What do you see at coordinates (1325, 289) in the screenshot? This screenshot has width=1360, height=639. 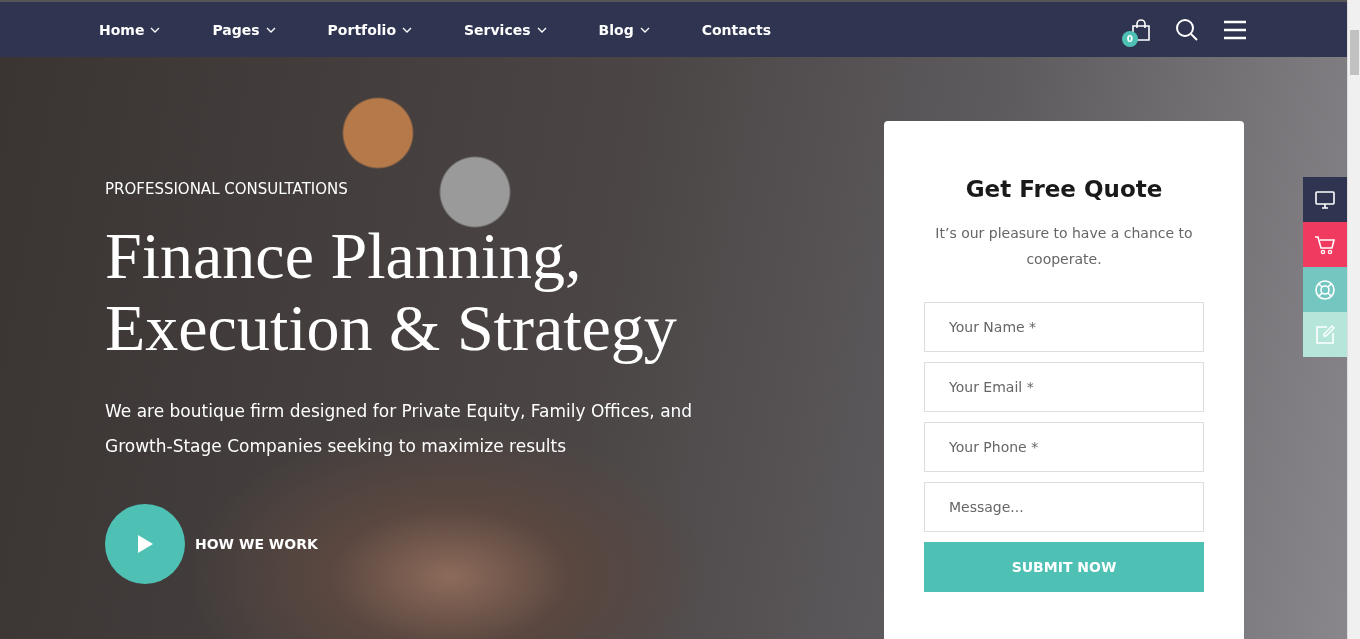 I see `lifebuoy-icon` at bounding box center [1325, 289].